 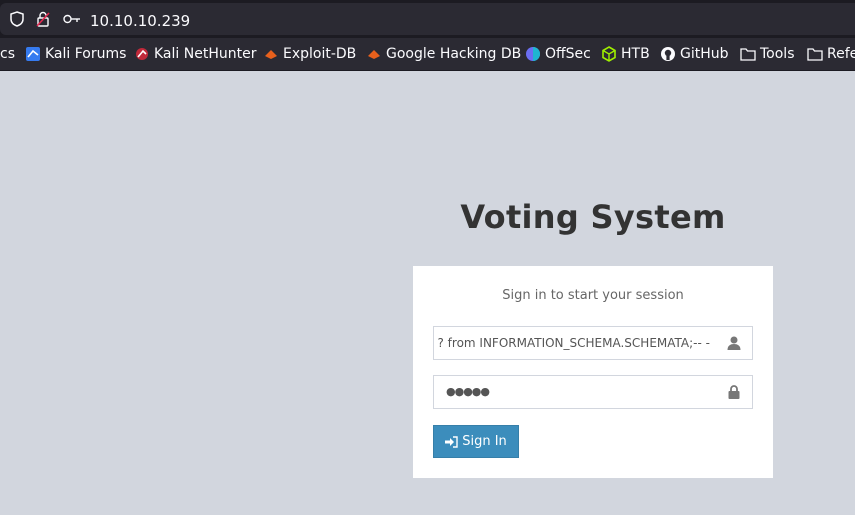 I want to click on exploit-db-icon, so click(x=271, y=54).